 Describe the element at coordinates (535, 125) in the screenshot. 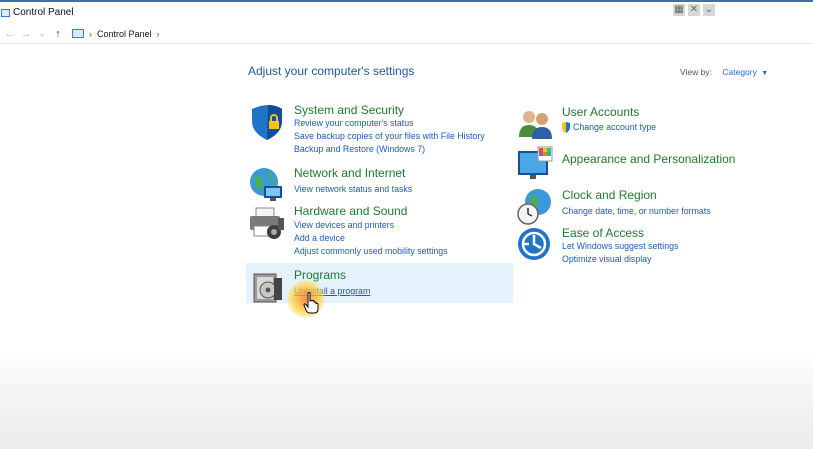

I see `users-icon` at that location.